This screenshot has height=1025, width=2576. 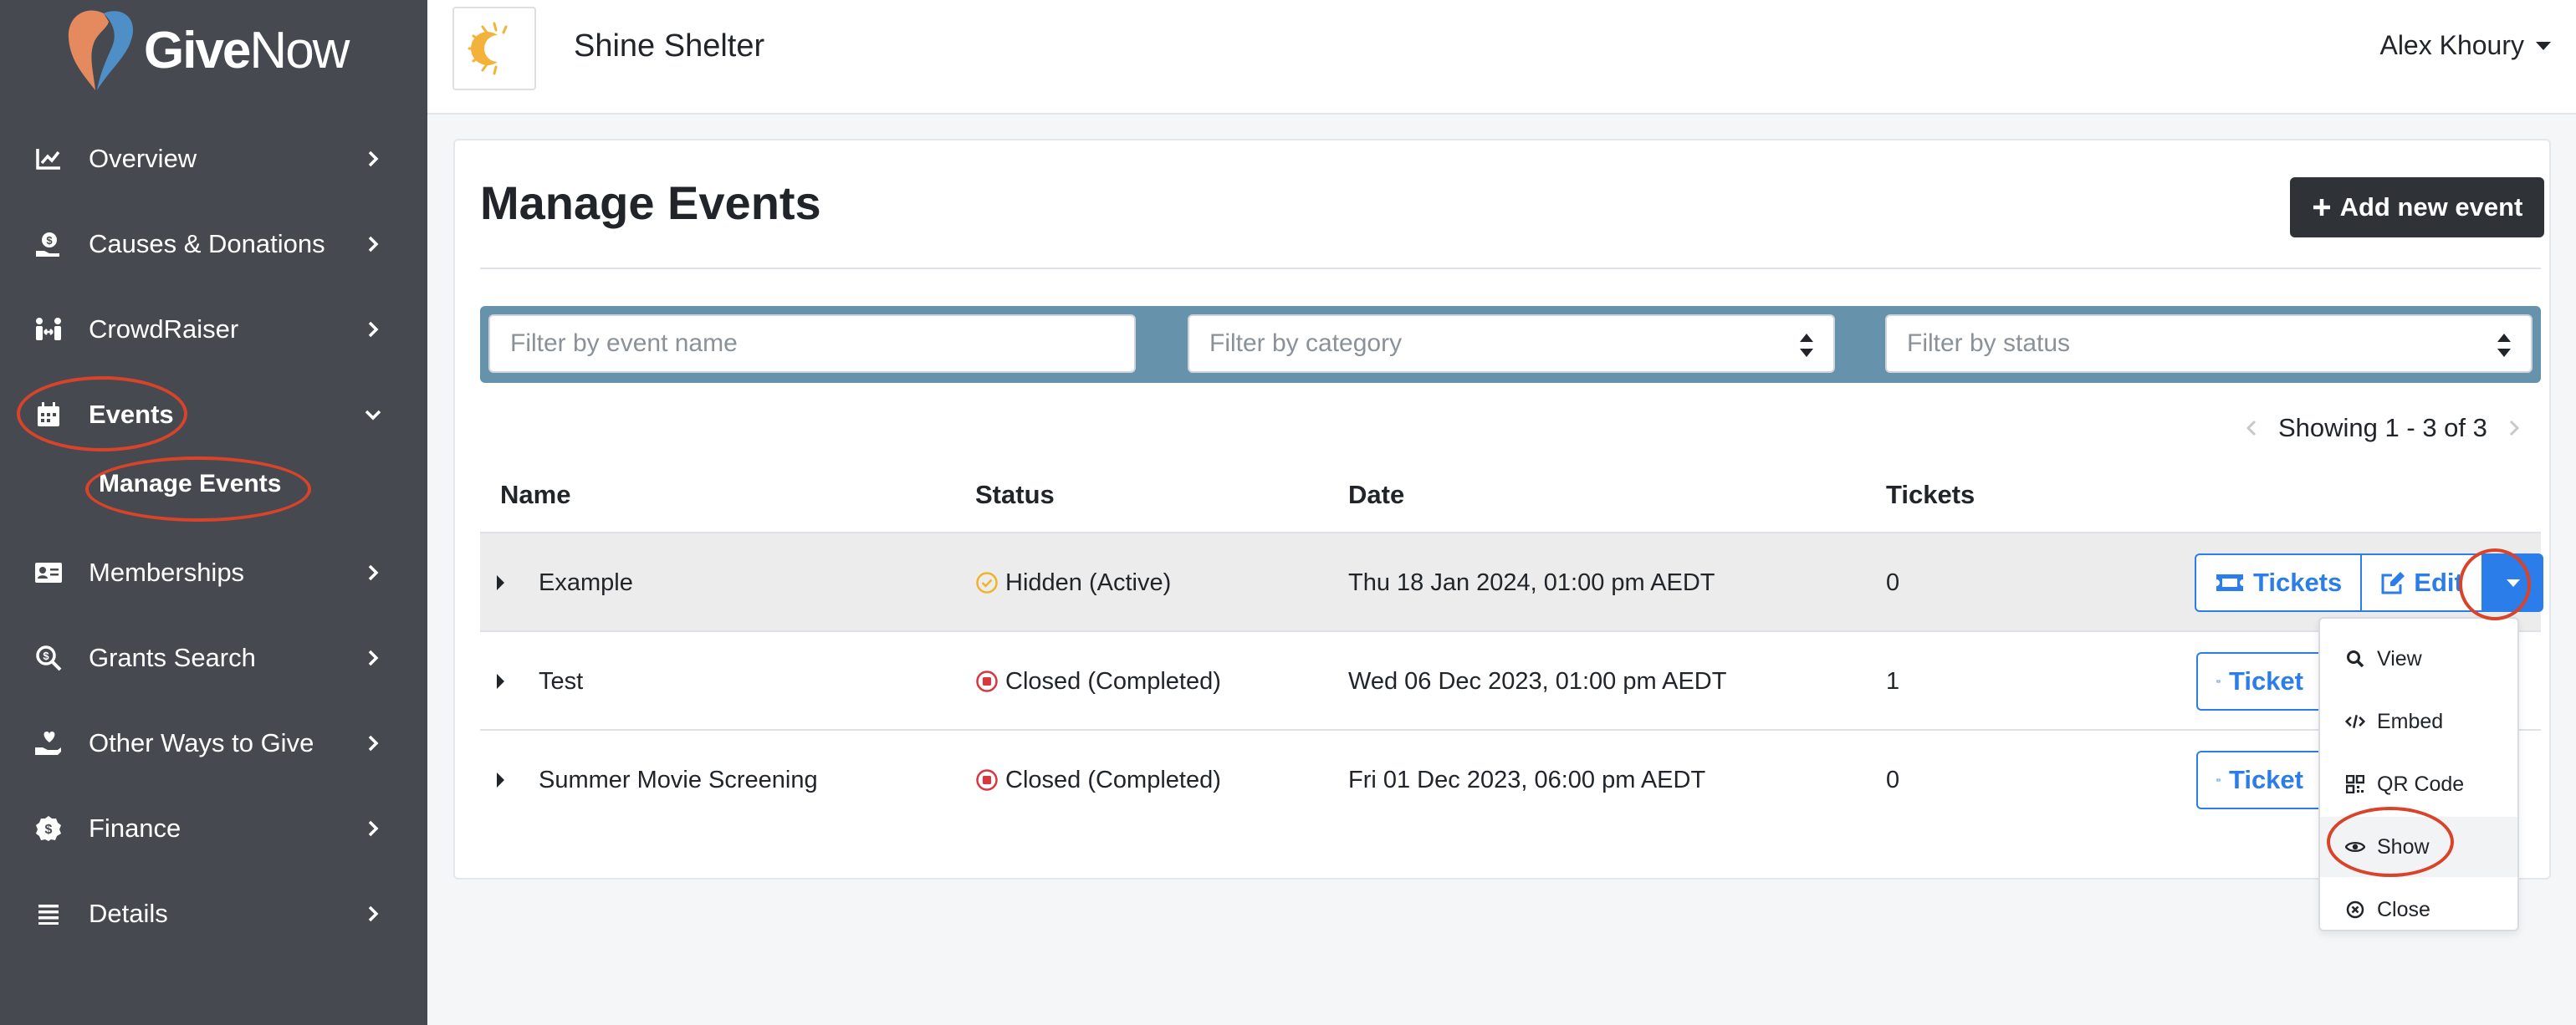 I want to click on givenow-logo: GiveNow, so click(x=207, y=50).